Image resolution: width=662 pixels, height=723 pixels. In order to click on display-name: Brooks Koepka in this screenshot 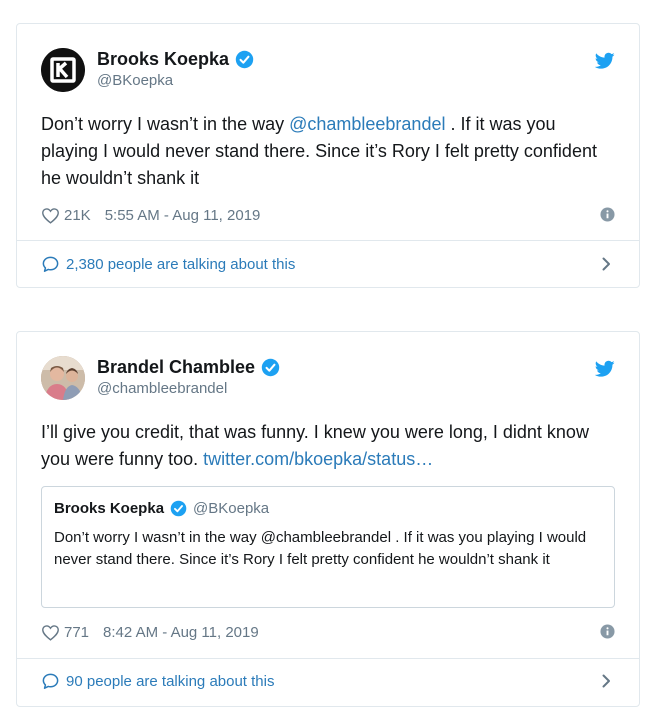, I will do `click(175, 59)`.